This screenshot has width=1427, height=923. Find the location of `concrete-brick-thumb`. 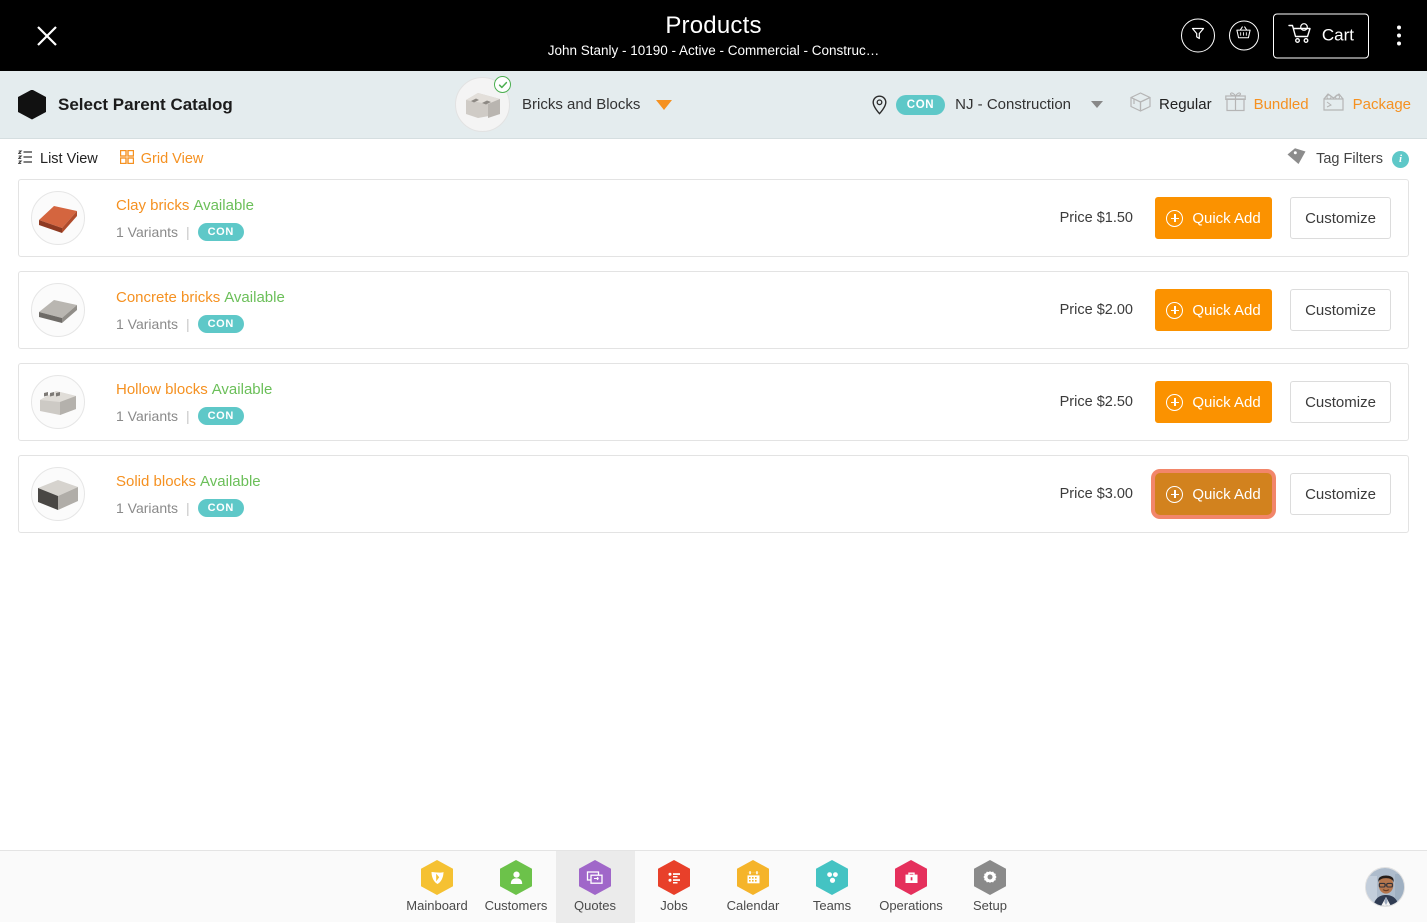

concrete-brick-thumb is located at coordinates (58, 310).